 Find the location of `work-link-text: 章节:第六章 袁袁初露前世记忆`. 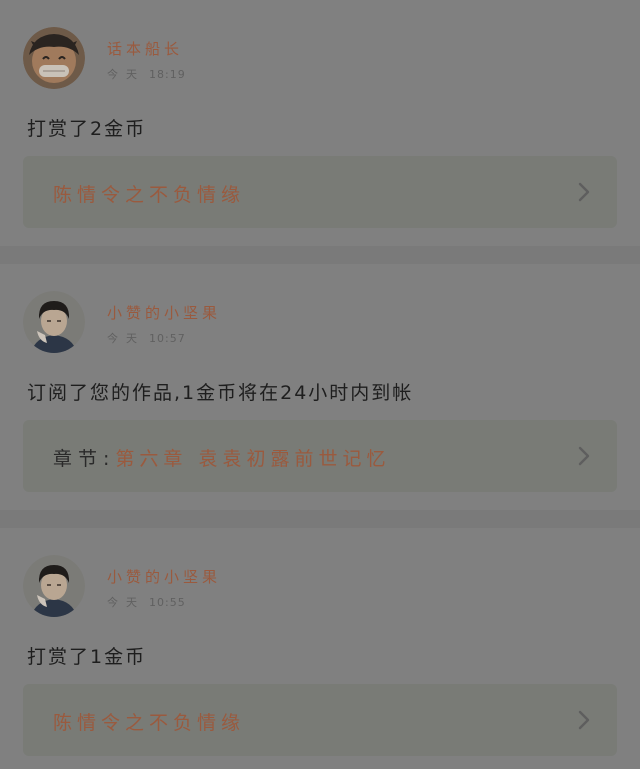

work-link-text: 章节:第六章 袁袁初露前世记忆 is located at coordinates (221, 457).